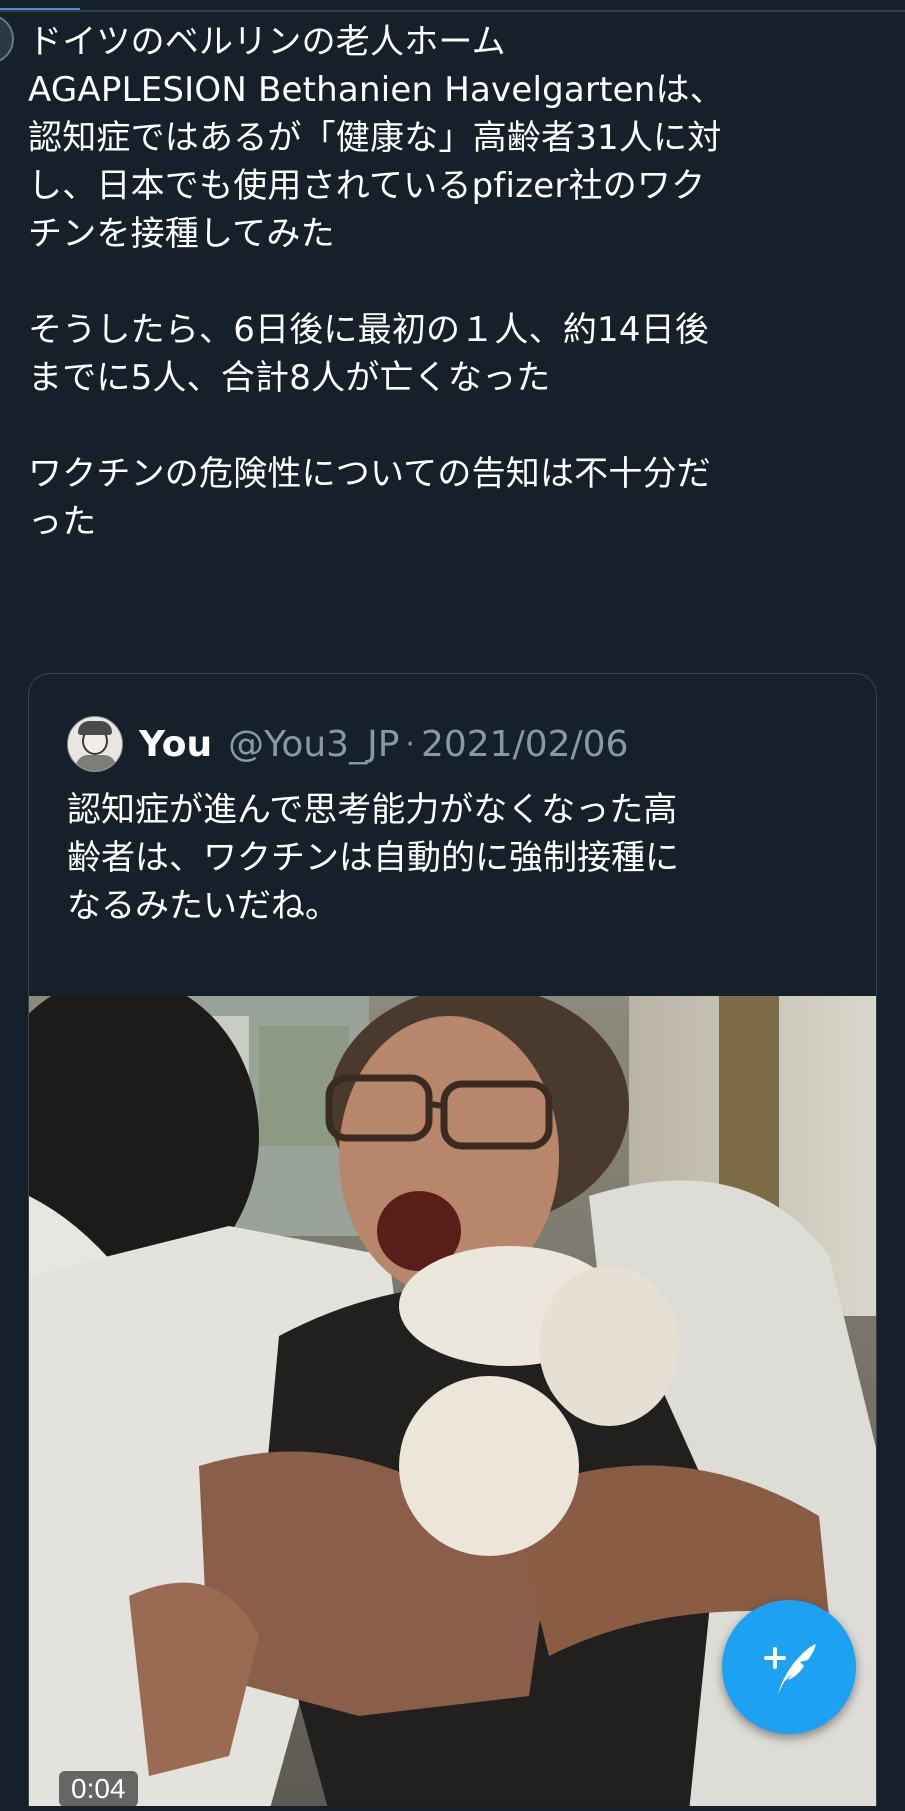 The width and height of the screenshot is (905, 1811). Describe the element at coordinates (98, 1789) in the screenshot. I see `video-duration-badge: 0:04` at that location.